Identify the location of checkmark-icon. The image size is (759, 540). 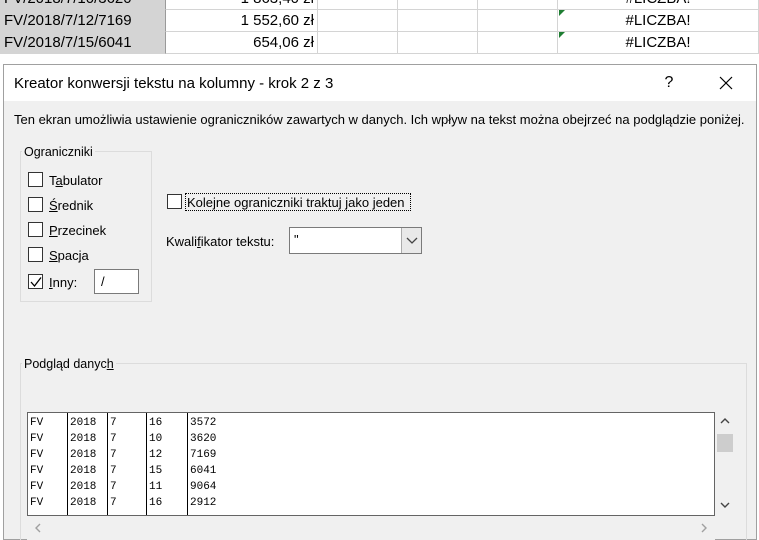
(36, 282).